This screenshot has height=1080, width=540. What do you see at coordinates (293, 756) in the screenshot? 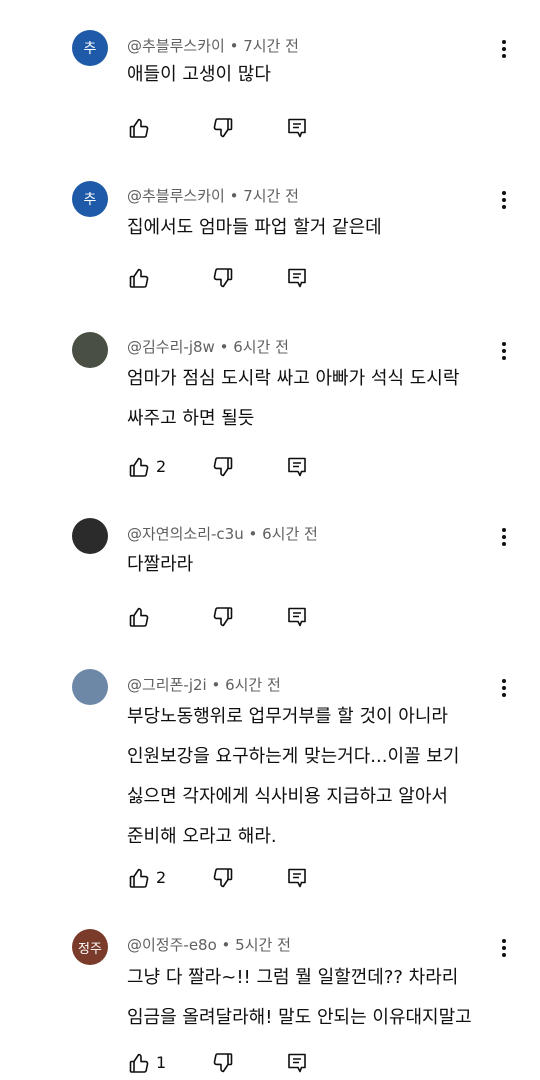
I see `comment-text-line: 인원보강을 요구하는게 맞는거다...이꼴 보기` at bounding box center [293, 756].